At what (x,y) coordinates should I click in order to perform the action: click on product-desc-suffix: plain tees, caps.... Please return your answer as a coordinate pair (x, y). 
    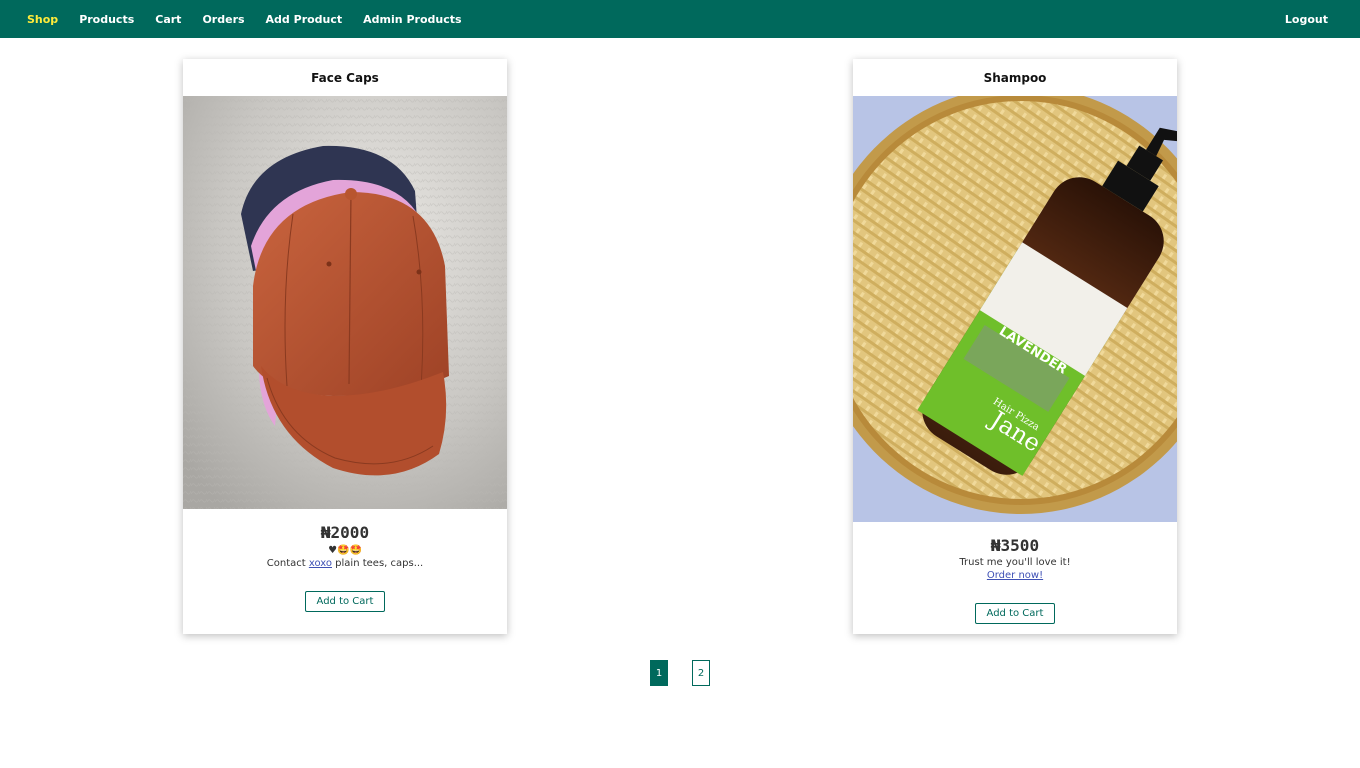
    Looking at the image, I should click on (378, 563).